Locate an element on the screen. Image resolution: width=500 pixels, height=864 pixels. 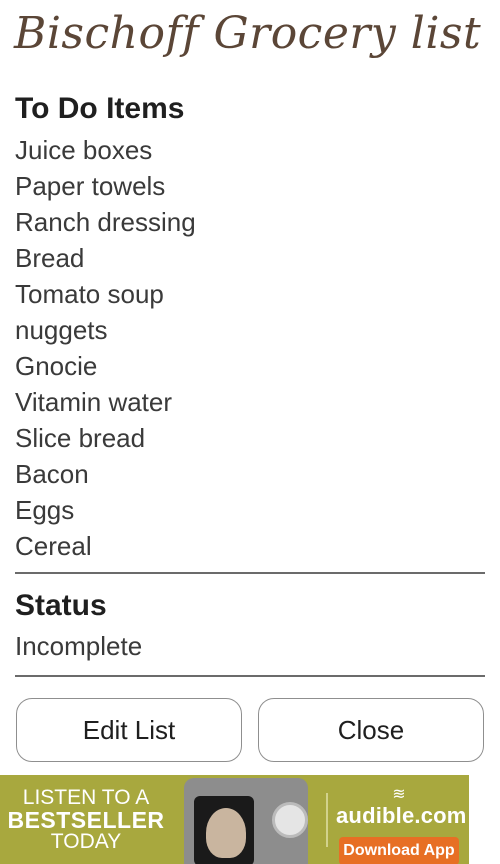
ad-line-1: LISTEN TO A is located at coordinates (86, 797).